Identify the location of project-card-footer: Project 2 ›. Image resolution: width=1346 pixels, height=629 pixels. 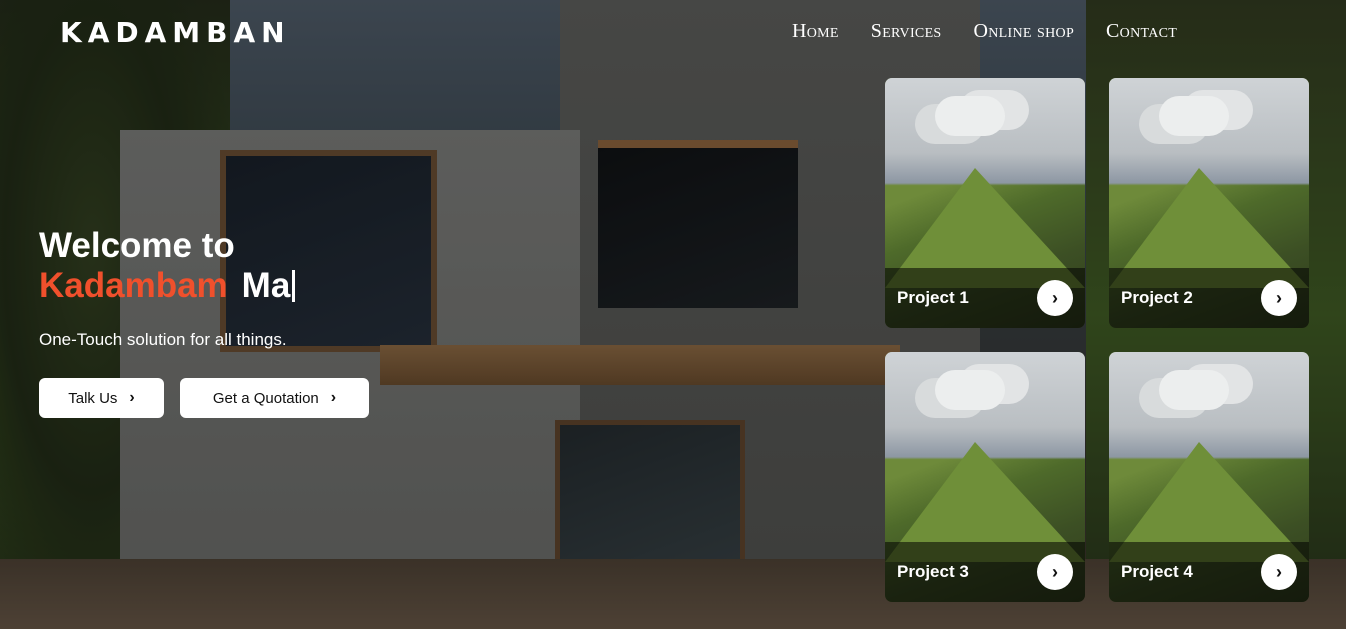
(1209, 298).